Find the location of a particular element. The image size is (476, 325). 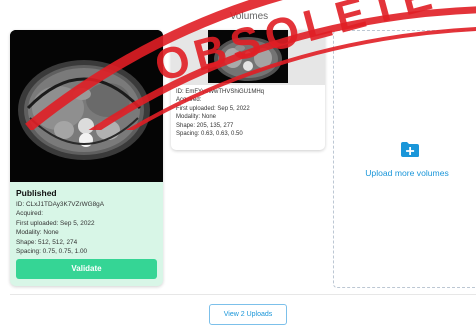

spacing-field: Spacing: 0.75, 0.75, 1.00 is located at coordinates (52, 252).